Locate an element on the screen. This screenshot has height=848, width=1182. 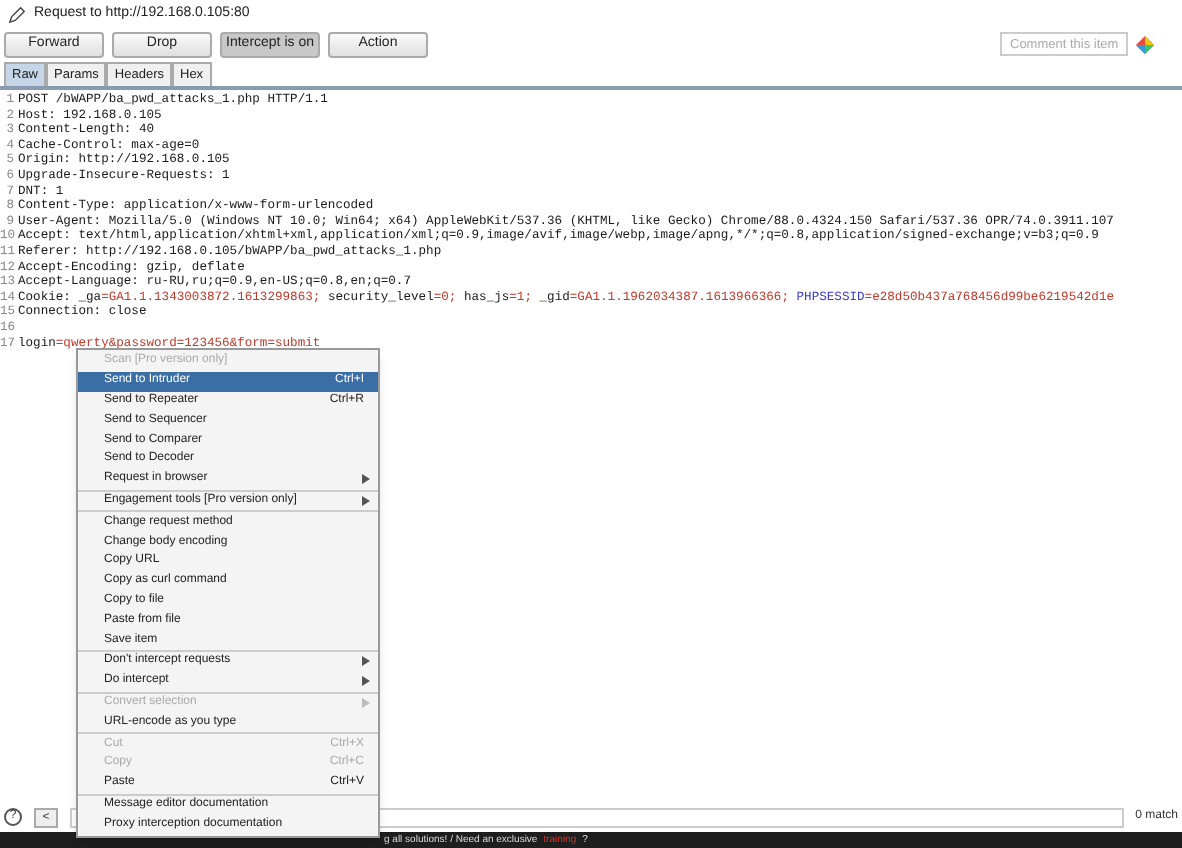
color-highlight-icon is located at coordinates (1145, 44).